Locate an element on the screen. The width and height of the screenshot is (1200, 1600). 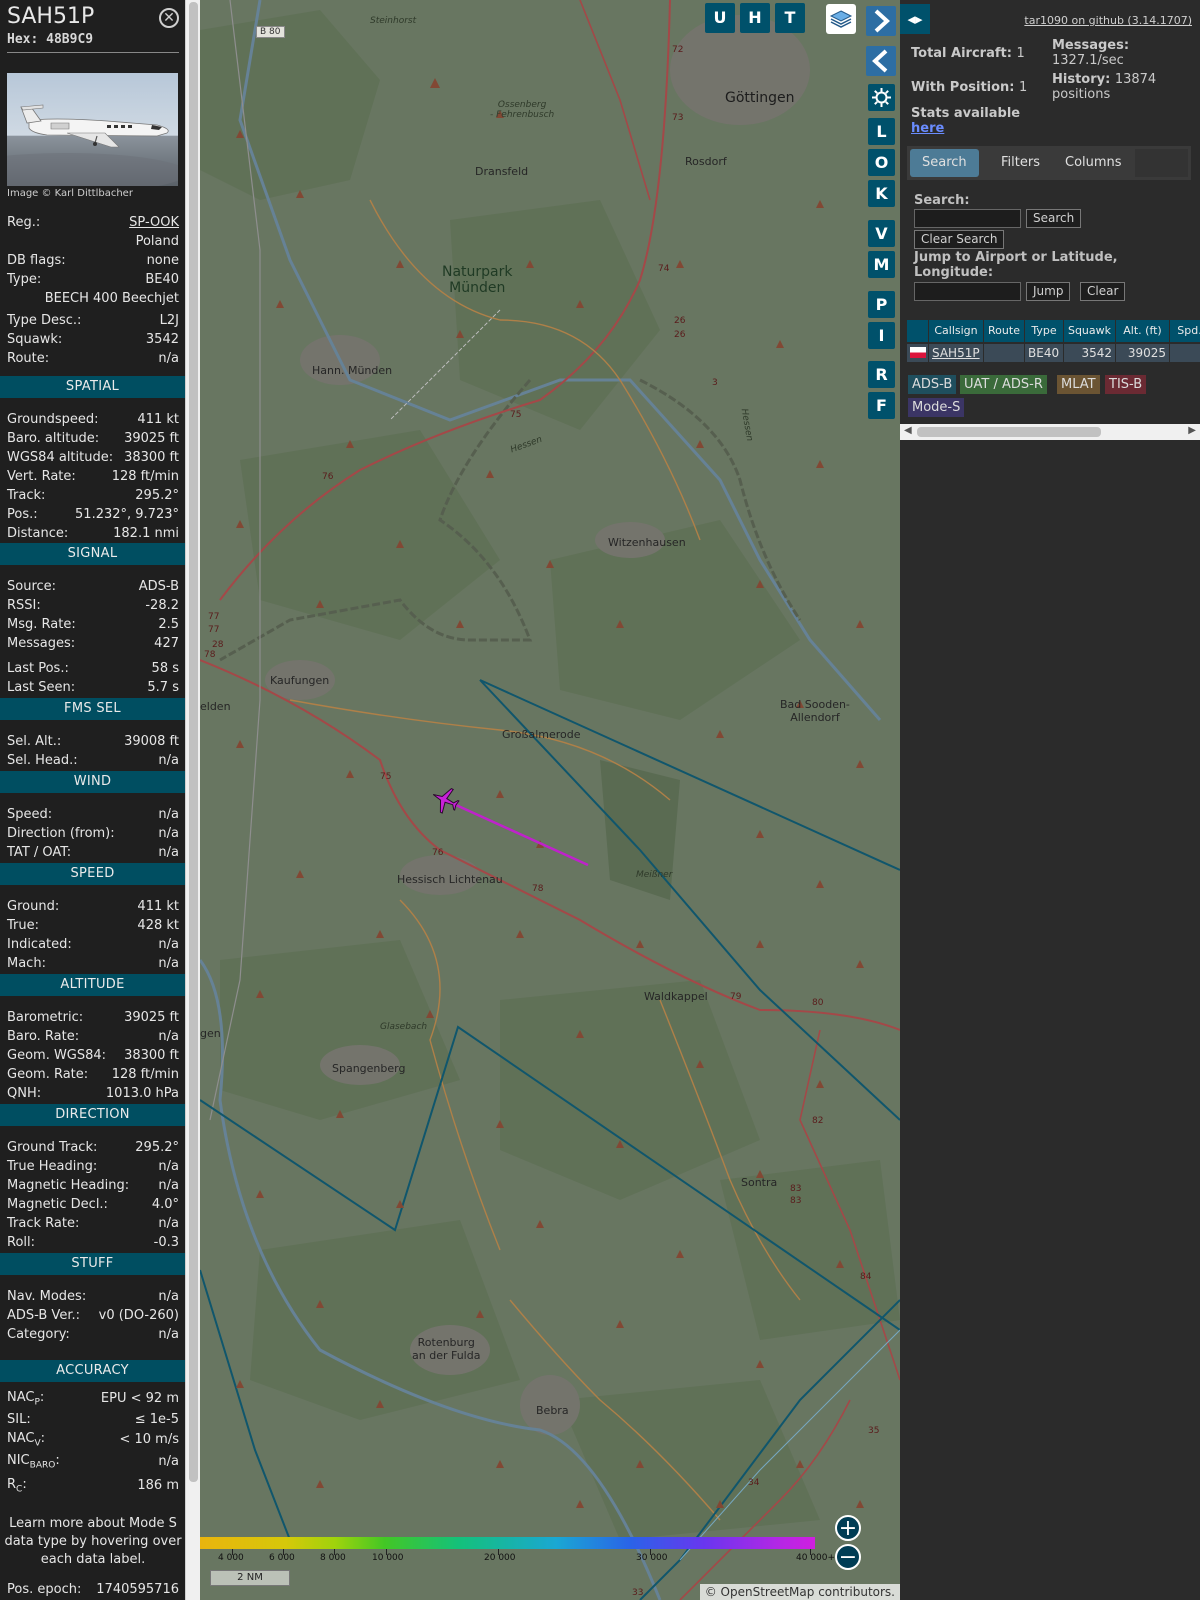
row-route is located at coordinates (1004, 353).